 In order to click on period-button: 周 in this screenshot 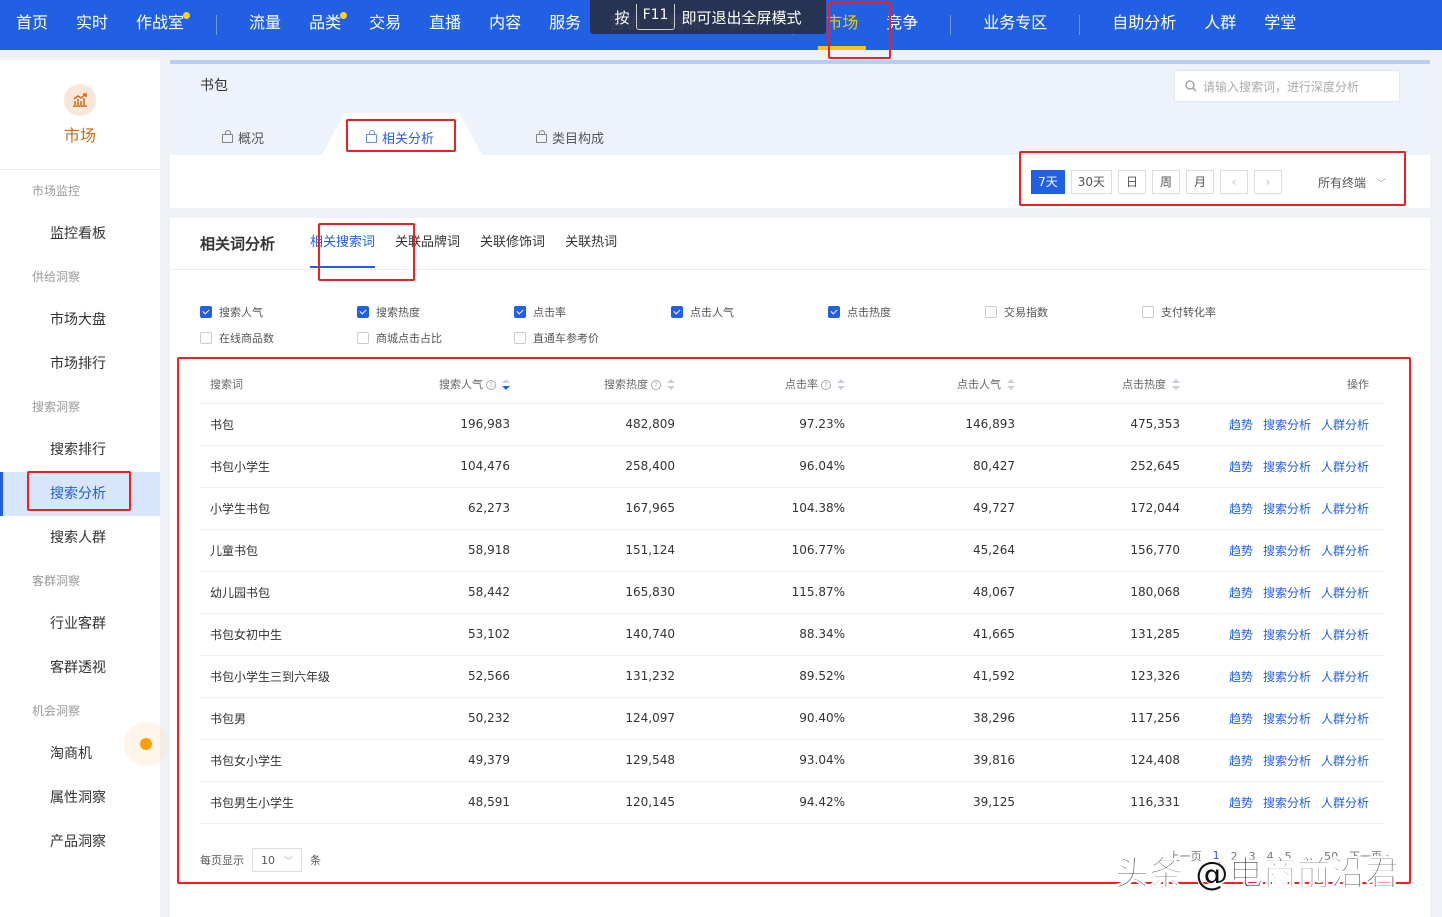, I will do `click(1165, 182)`.